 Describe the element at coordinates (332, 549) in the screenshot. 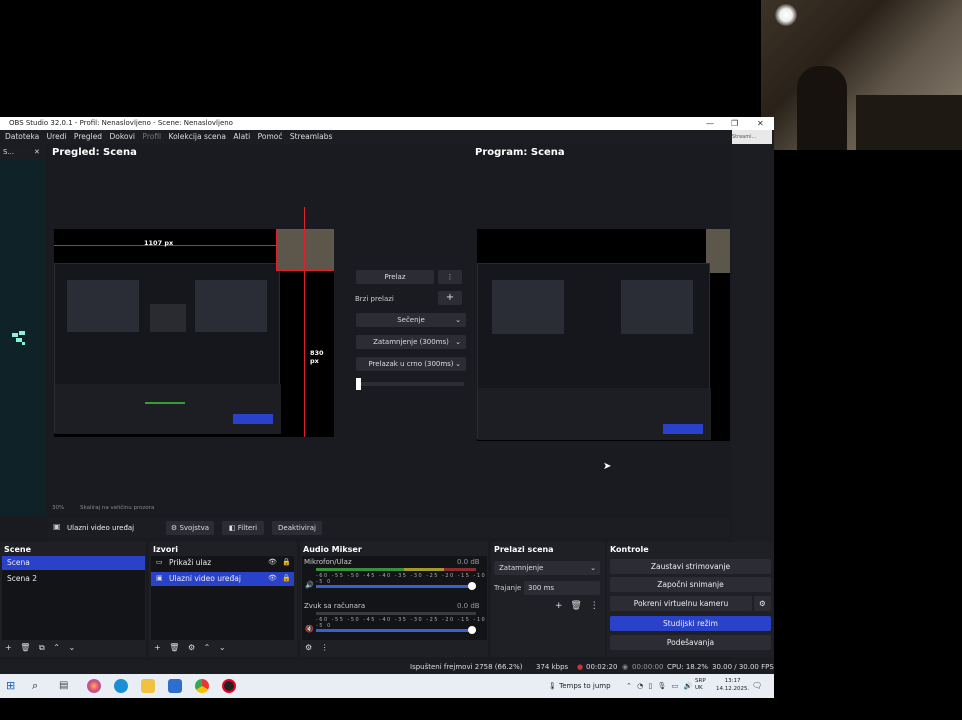

I see `mixer-title: Audio Mikser` at that location.